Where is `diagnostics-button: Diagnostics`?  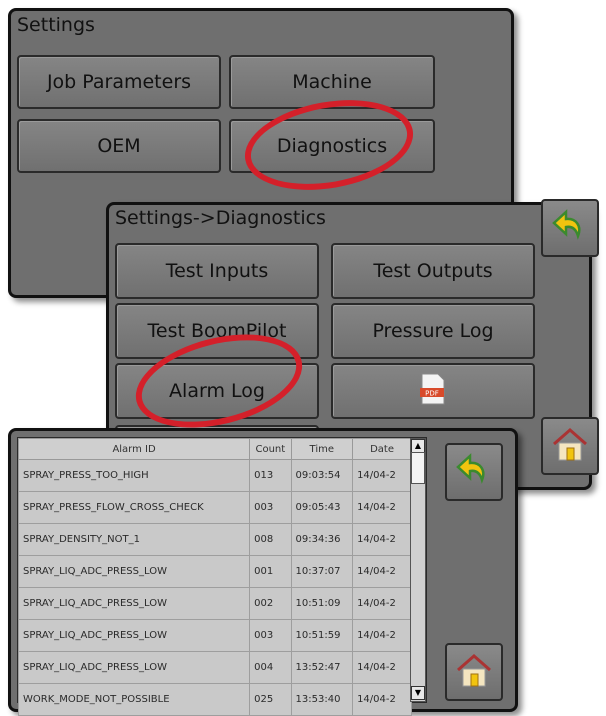 diagnostics-button: Diagnostics is located at coordinates (332, 146).